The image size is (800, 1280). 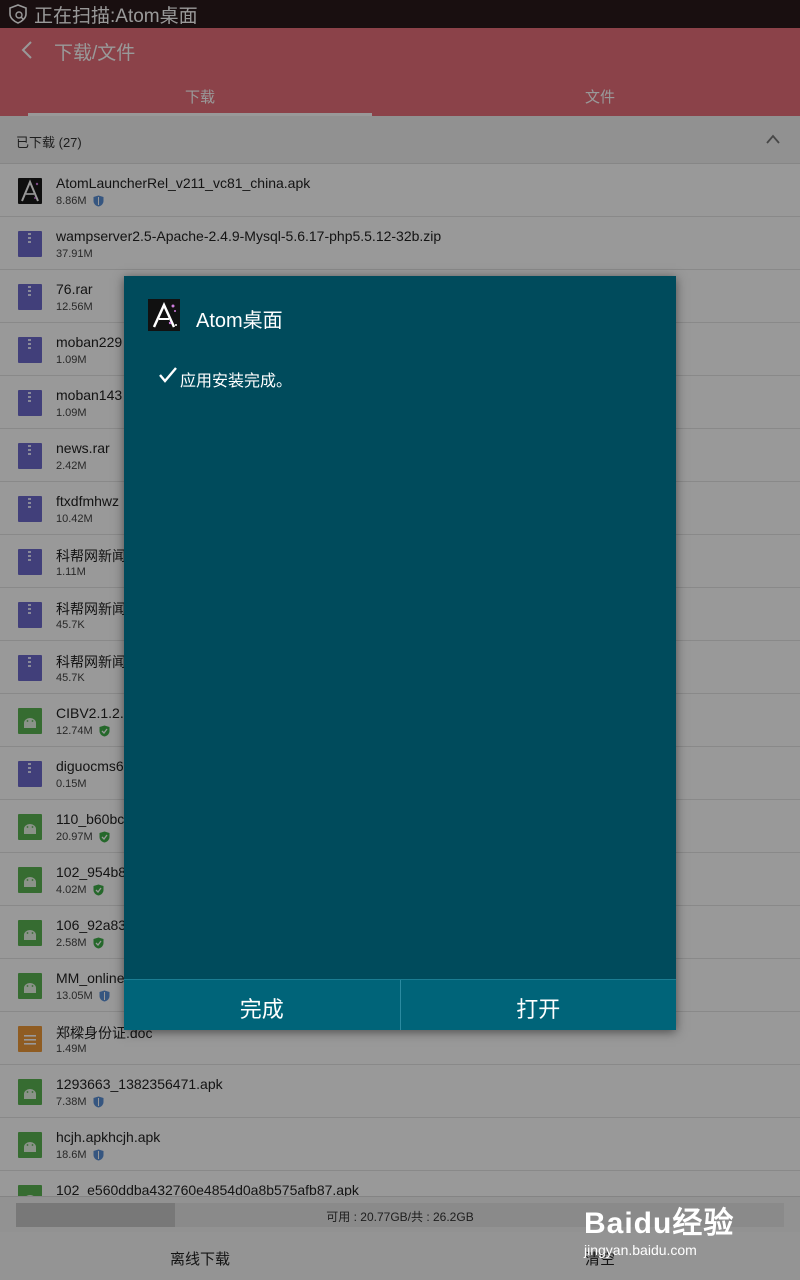 I want to click on atom-app-icon, so click(x=164, y=315).